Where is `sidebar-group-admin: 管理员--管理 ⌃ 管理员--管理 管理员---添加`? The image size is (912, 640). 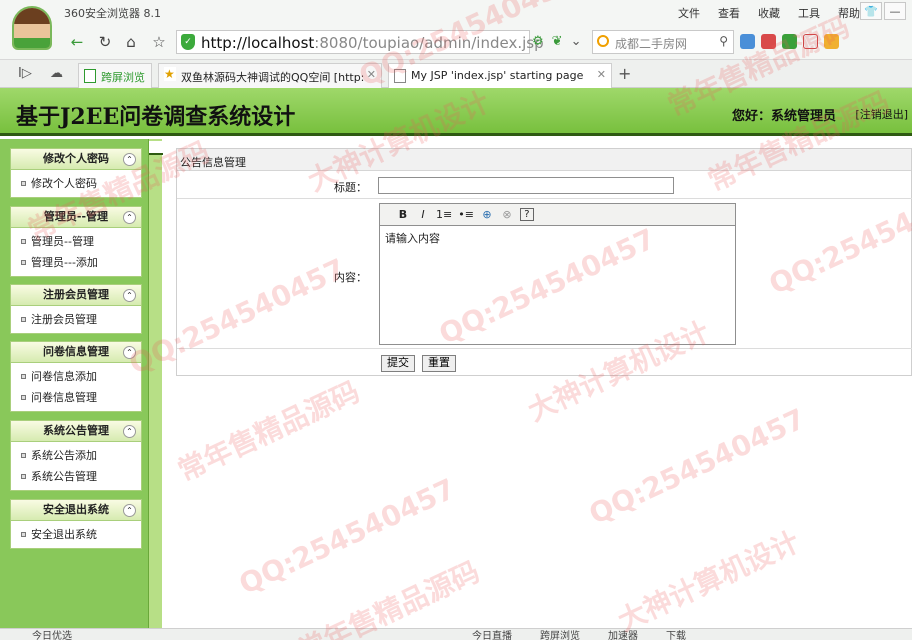
sidebar-group-admin: 管理员--管理 ⌃ 管理员--管理 管理员---添加 is located at coordinates (76, 241).